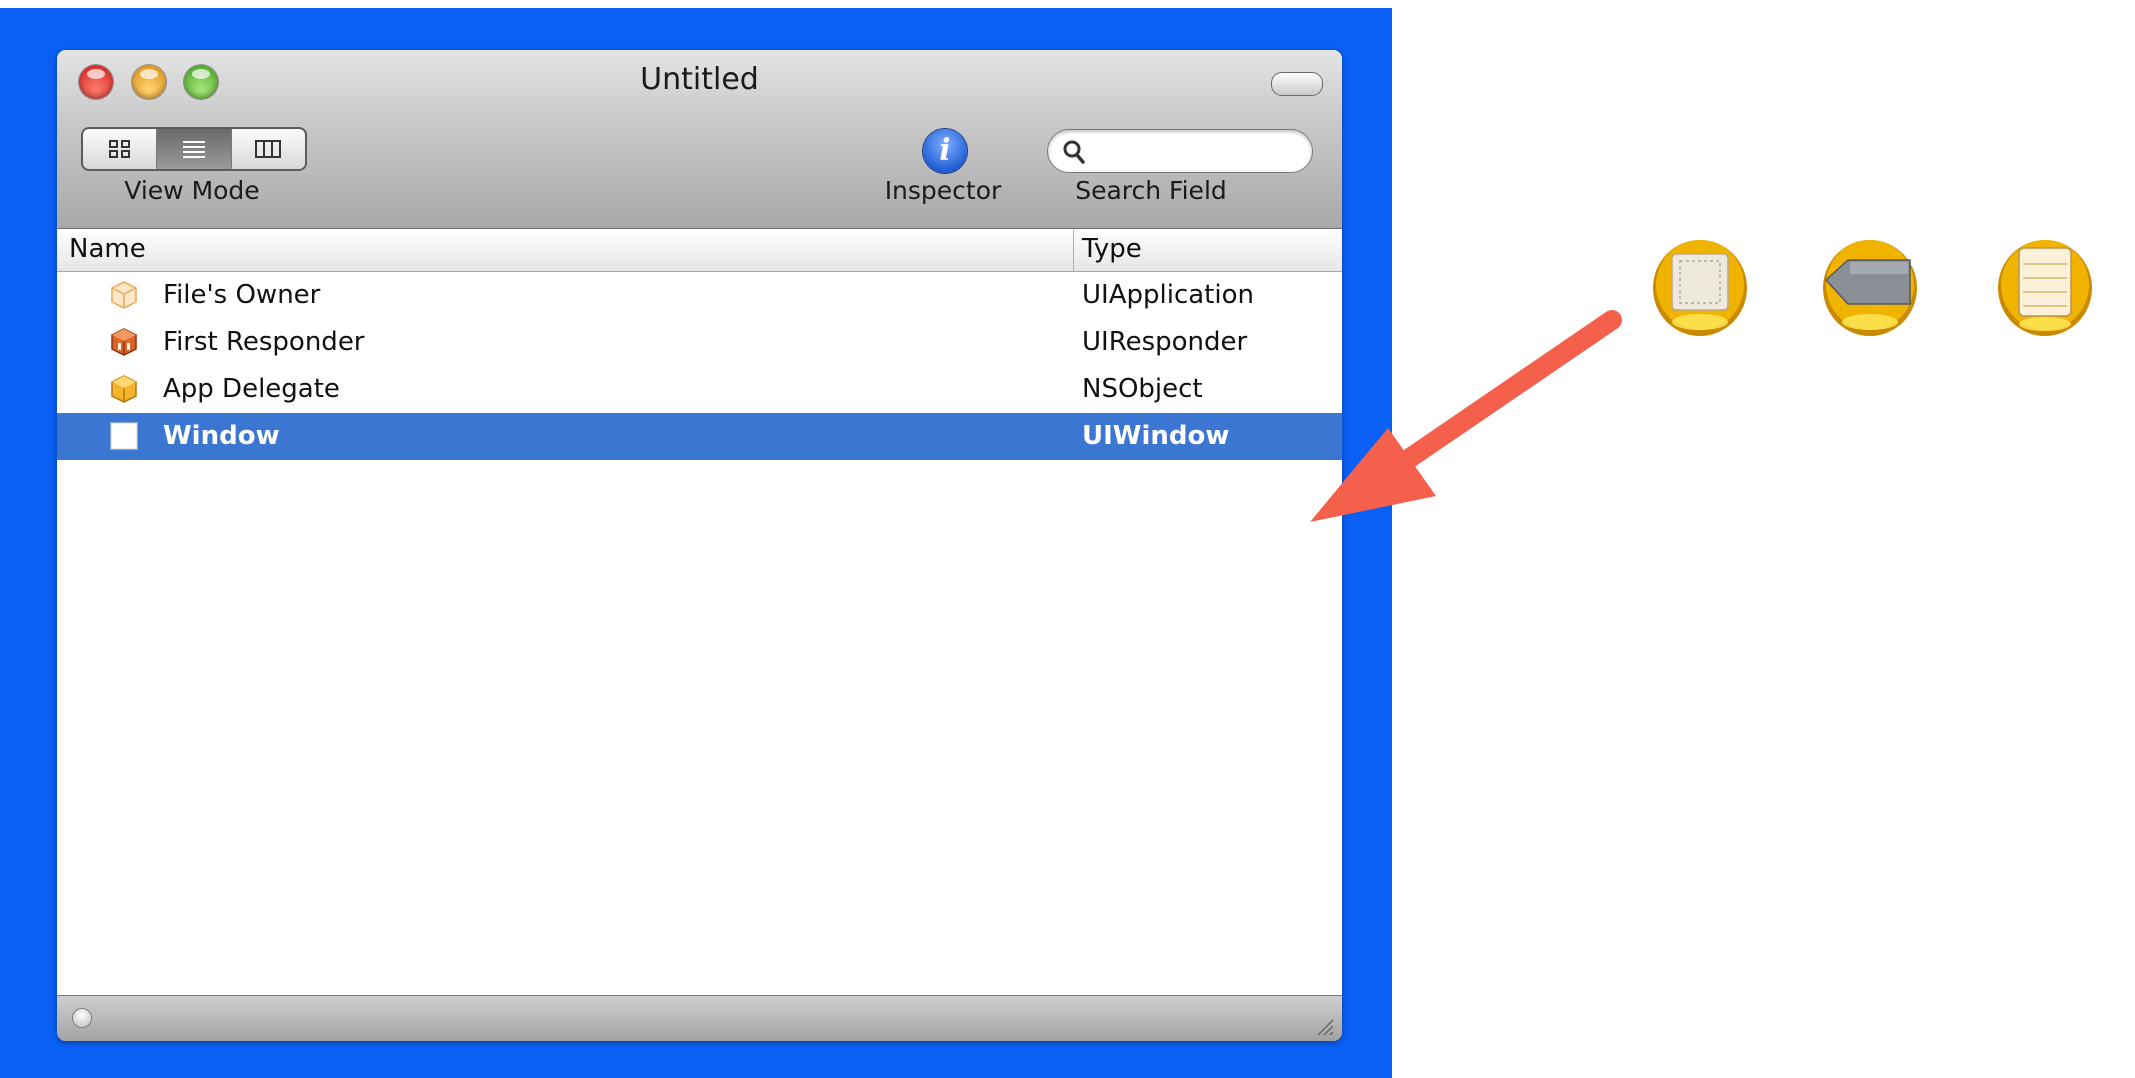  I want to click on column-header-type: Type, so click(1112, 249).